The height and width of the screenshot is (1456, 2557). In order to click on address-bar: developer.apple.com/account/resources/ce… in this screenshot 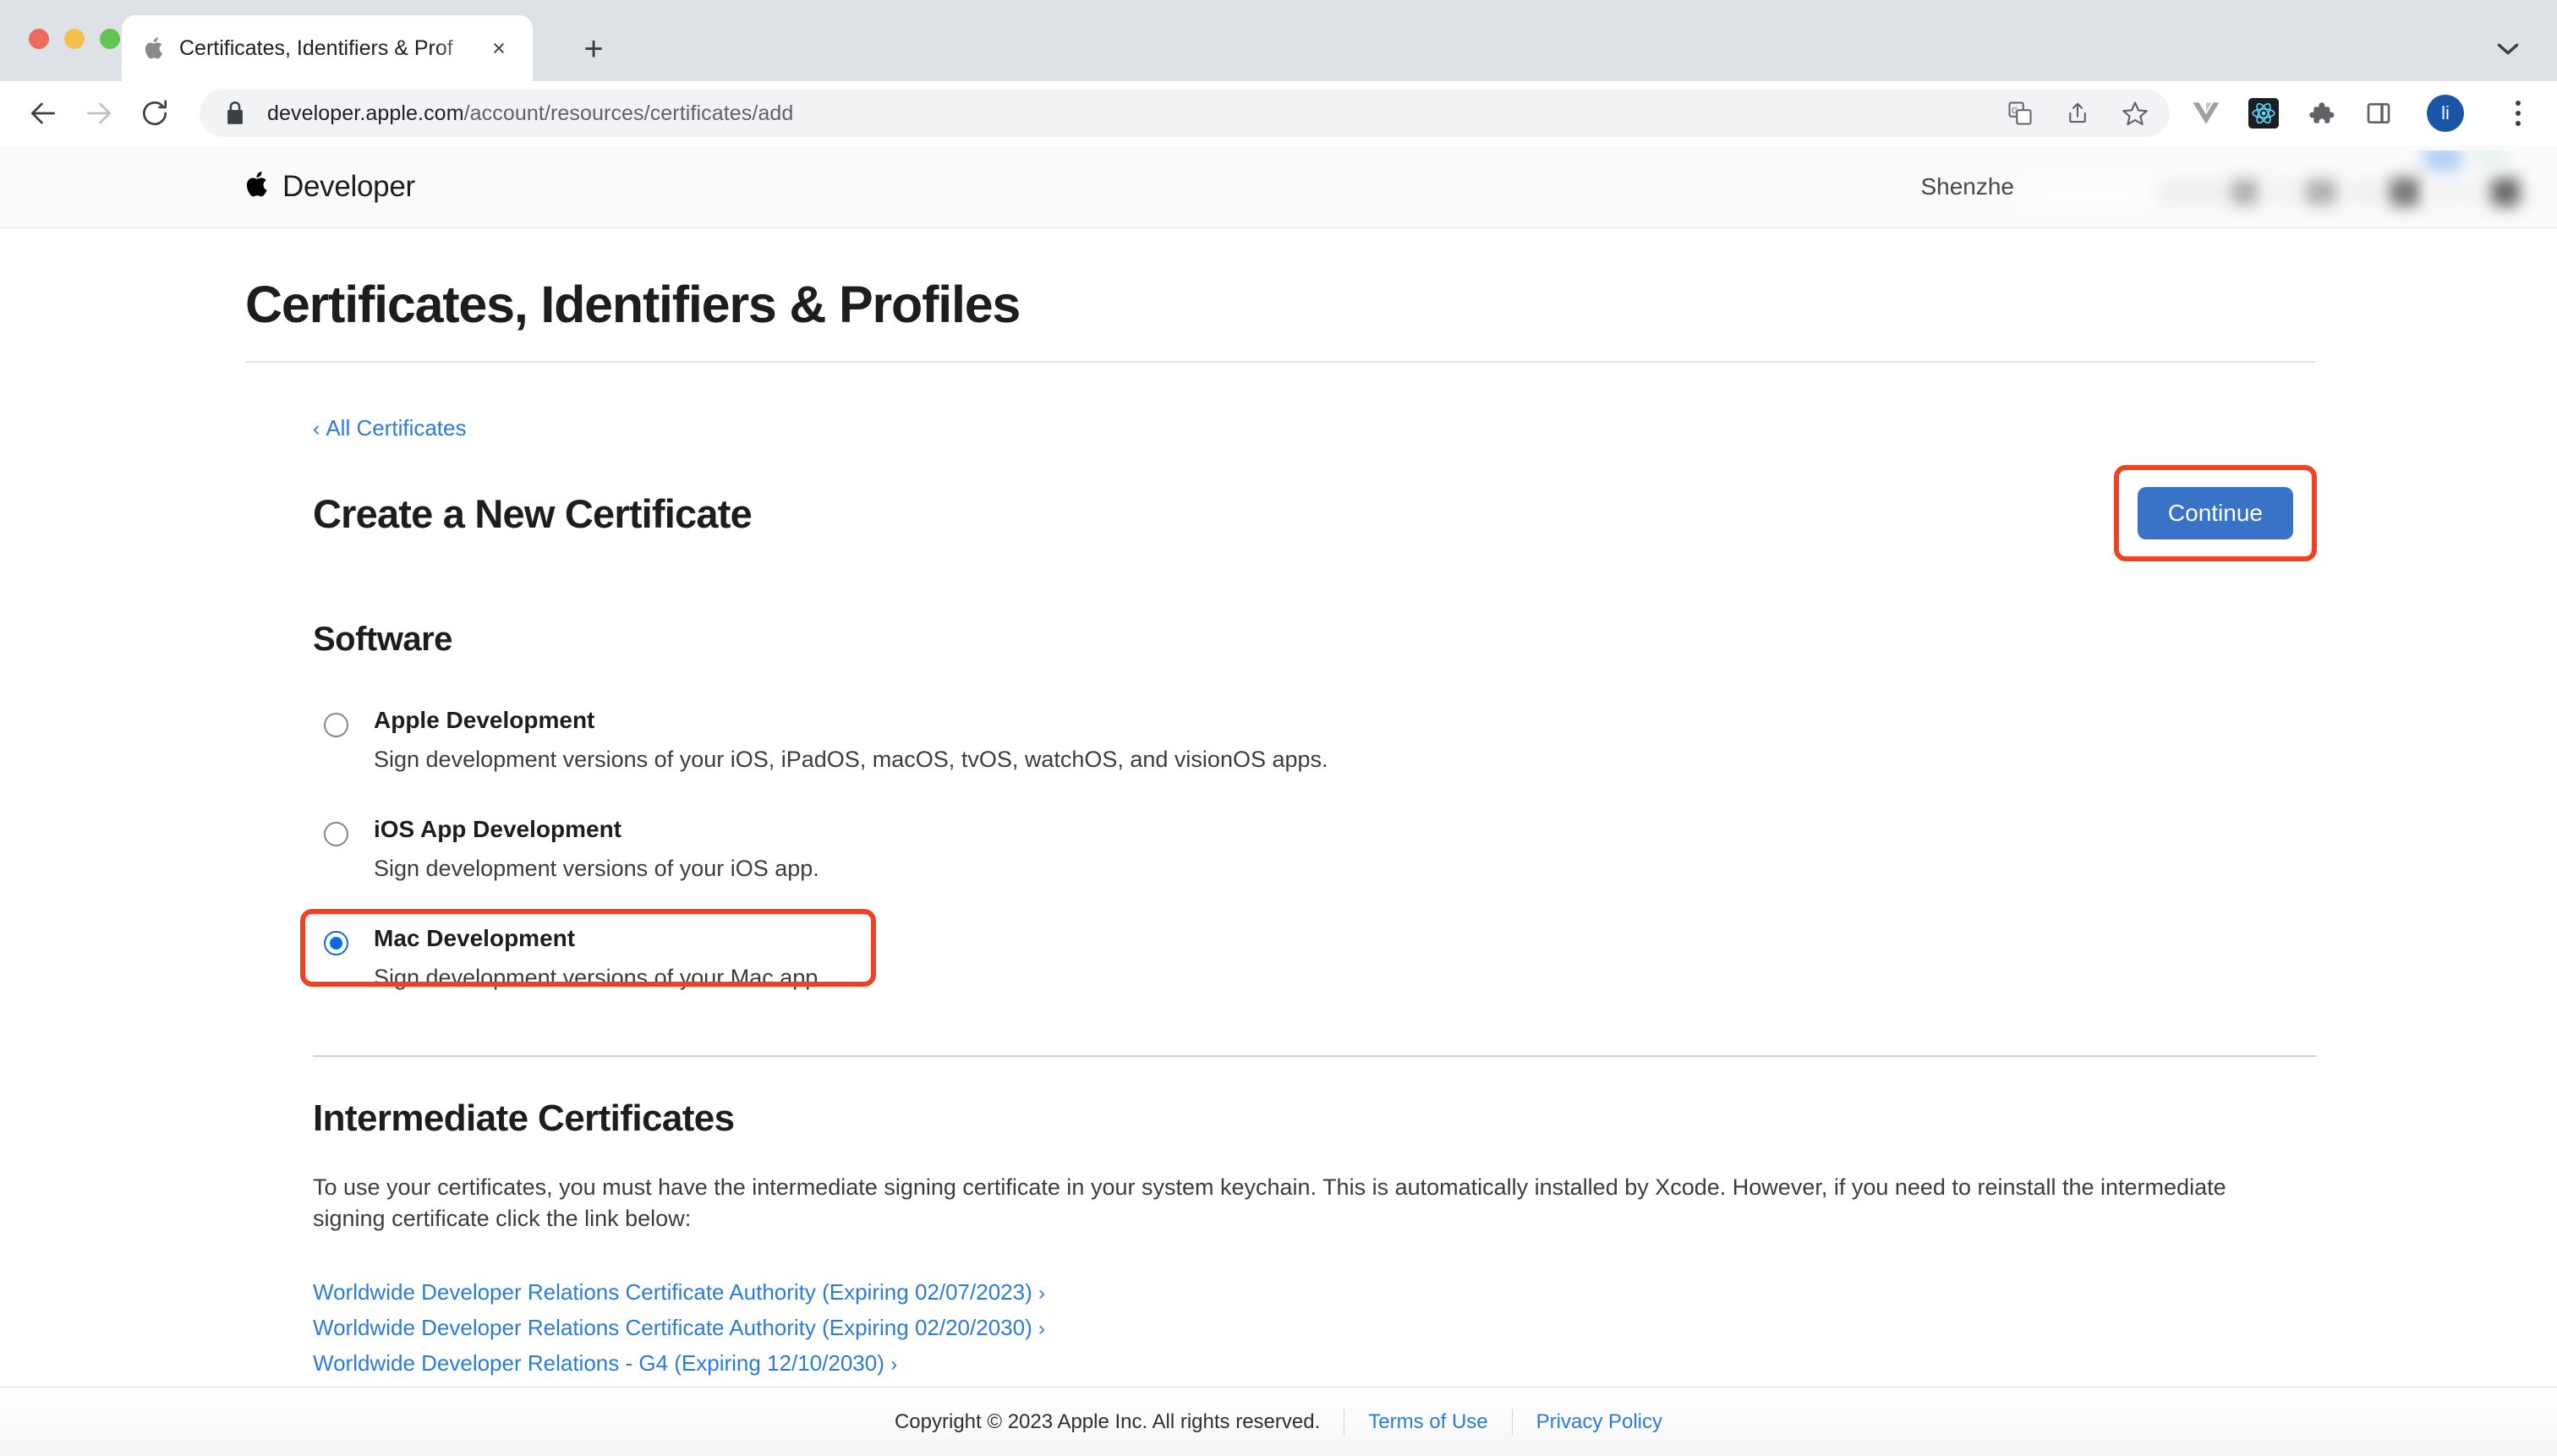, I will do `click(1185, 114)`.